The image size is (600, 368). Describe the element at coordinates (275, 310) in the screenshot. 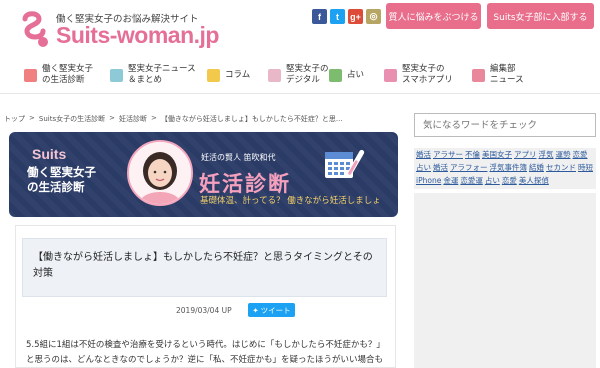

I see `tweet-label: ツイート` at that location.